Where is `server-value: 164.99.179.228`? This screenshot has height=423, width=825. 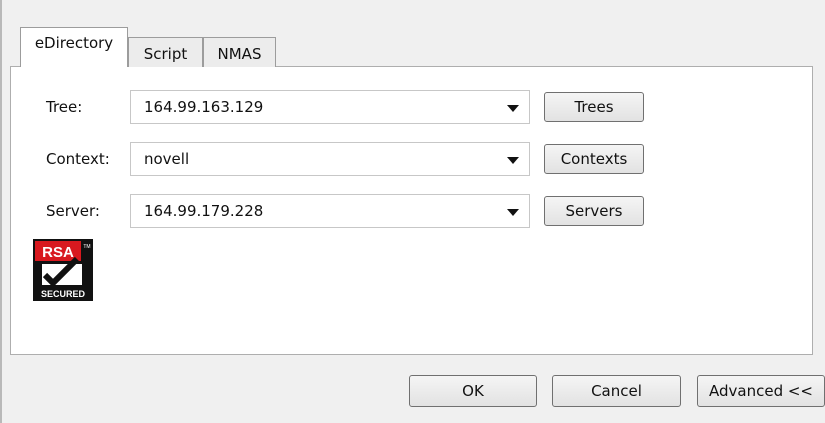
server-value: 164.99.179.228 is located at coordinates (204, 211).